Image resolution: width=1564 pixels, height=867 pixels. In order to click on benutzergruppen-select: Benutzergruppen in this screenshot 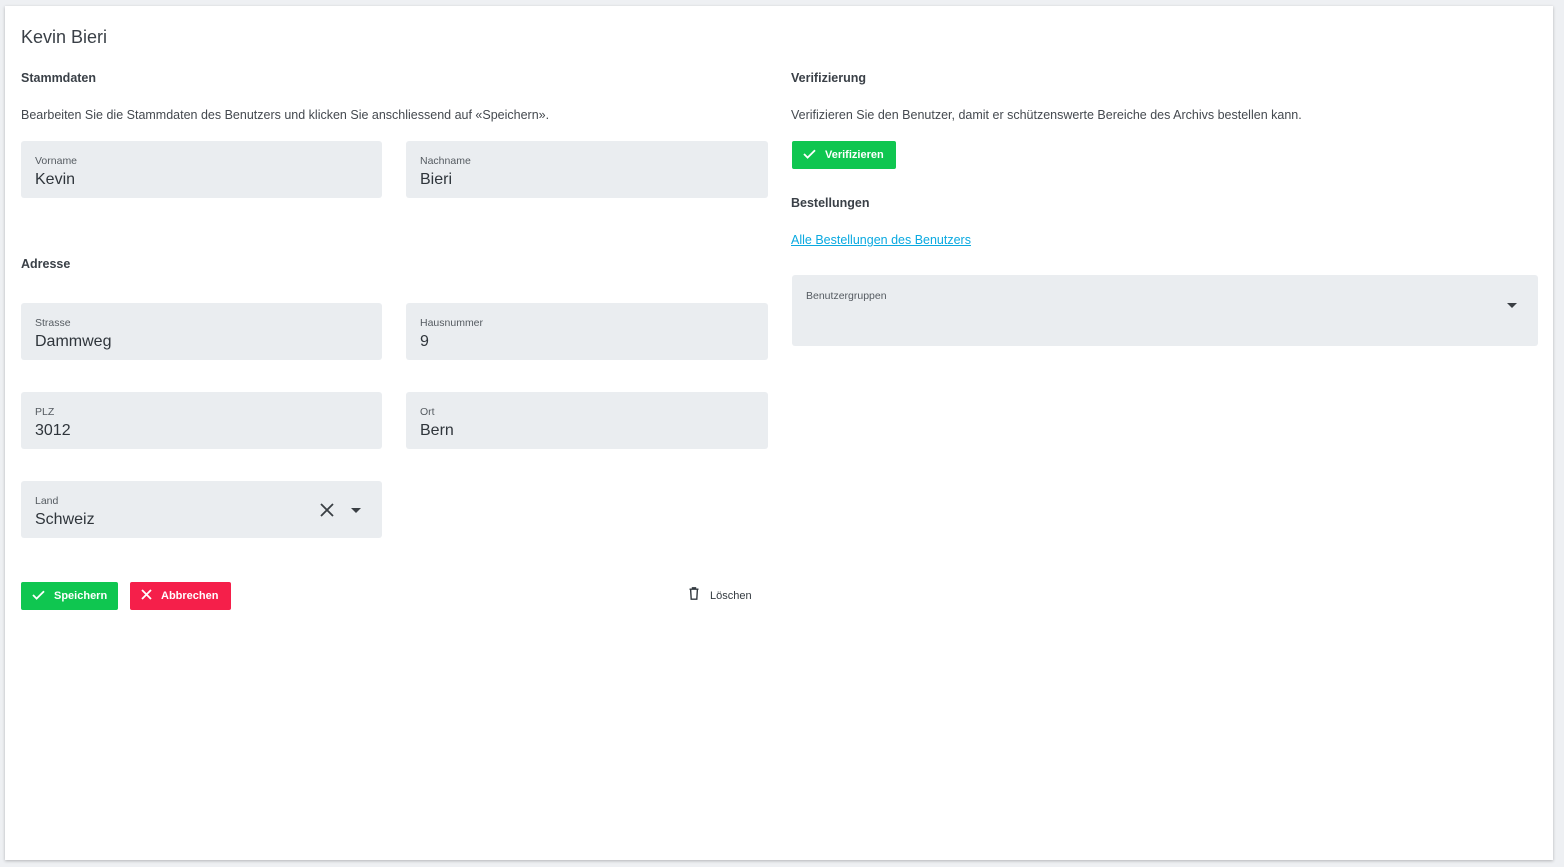, I will do `click(1165, 310)`.